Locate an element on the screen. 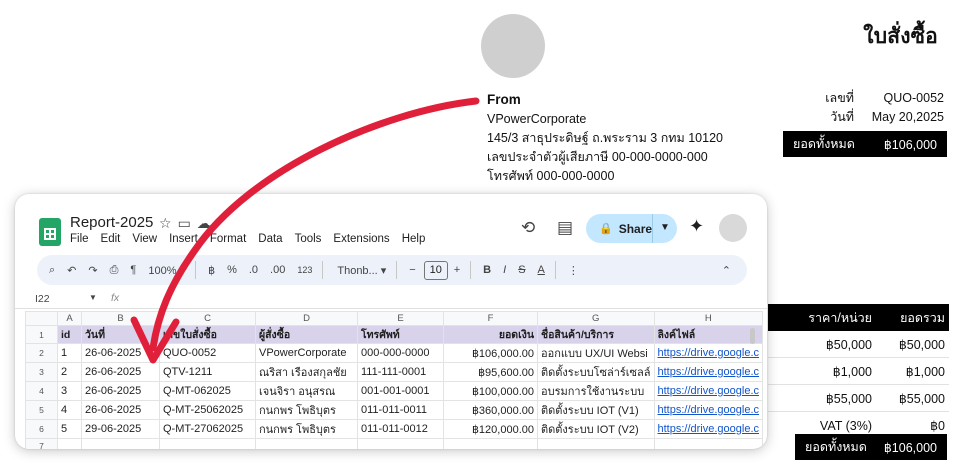 The width and height of the screenshot is (958, 471). menu-view: View is located at coordinates (144, 239).